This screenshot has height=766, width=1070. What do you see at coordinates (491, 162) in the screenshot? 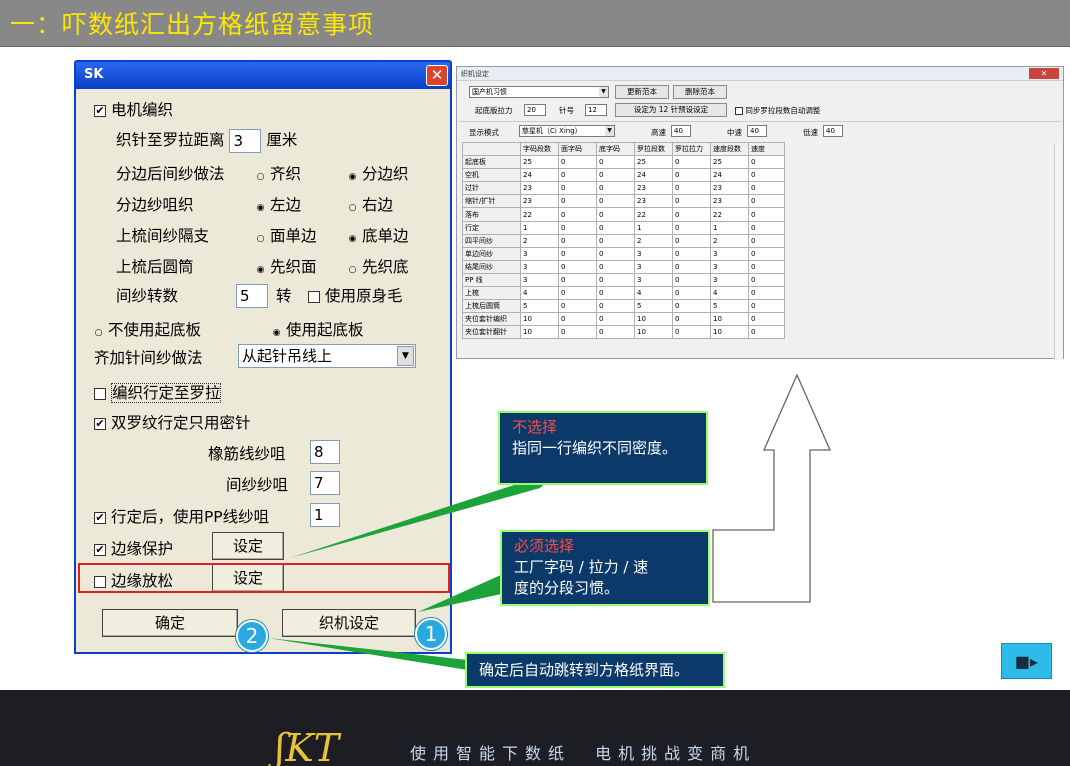
I see `table-cell: 起底板` at bounding box center [491, 162].